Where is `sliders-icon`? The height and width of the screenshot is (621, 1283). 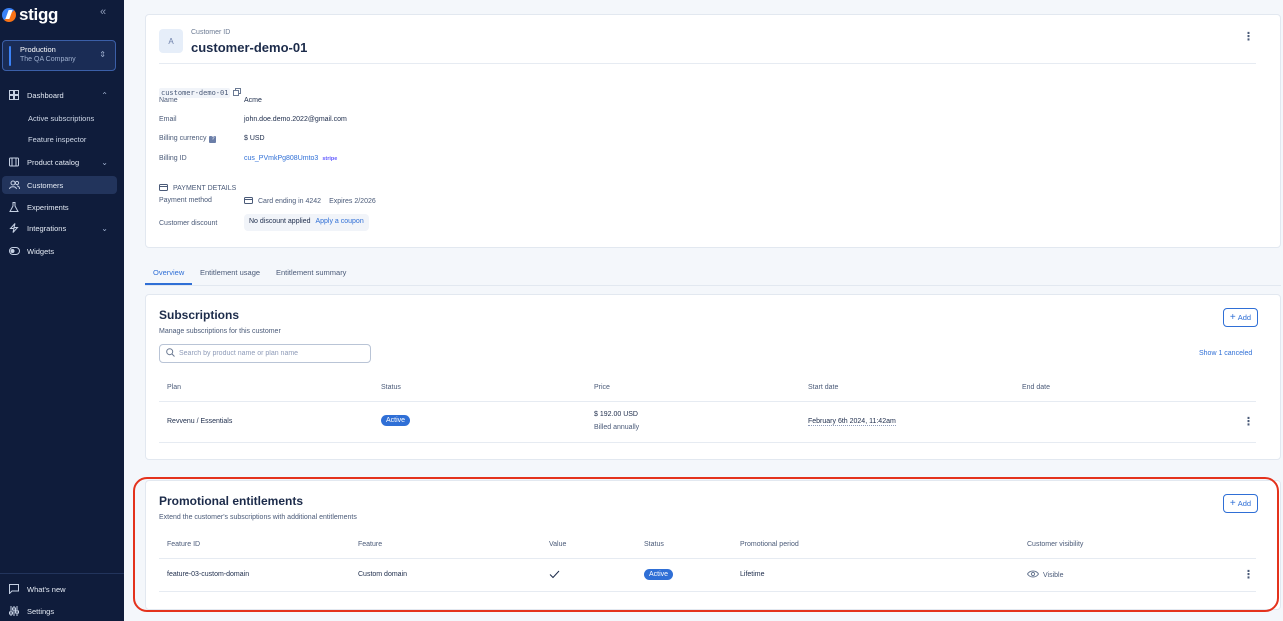
sliders-icon is located at coordinates (14, 611).